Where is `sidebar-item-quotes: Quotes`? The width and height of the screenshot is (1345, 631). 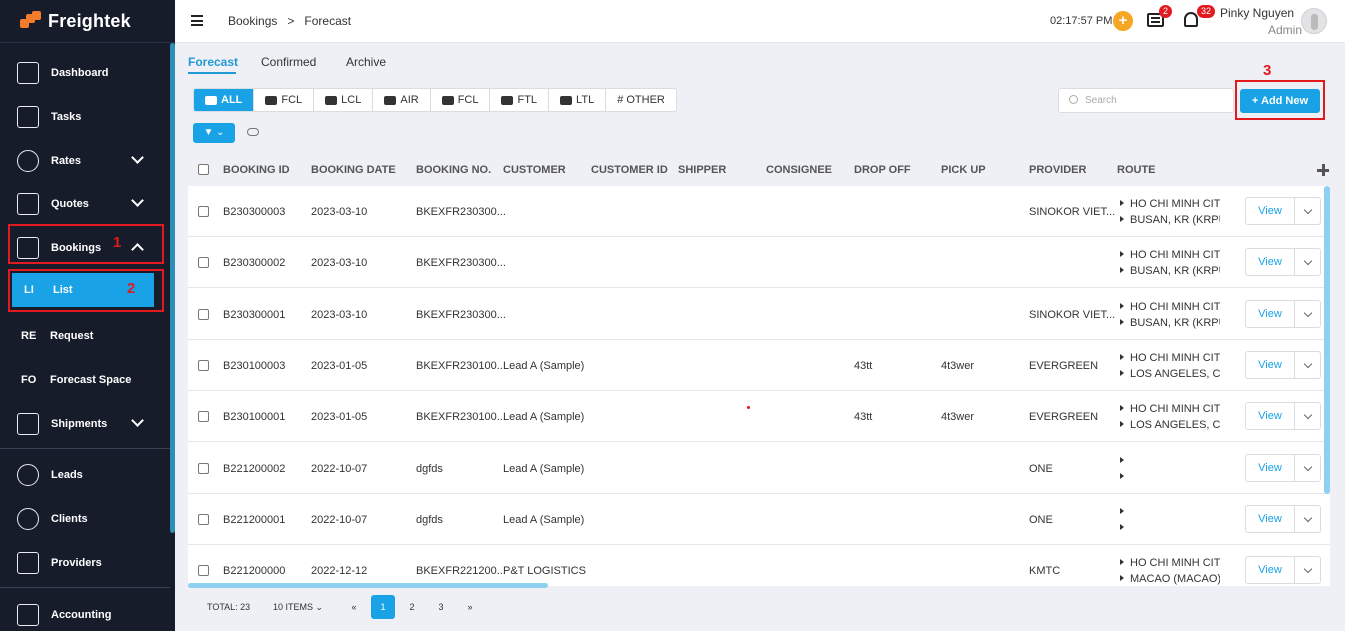
sidebar-item-quotes: Quotes is located at coordinates (85, 204).